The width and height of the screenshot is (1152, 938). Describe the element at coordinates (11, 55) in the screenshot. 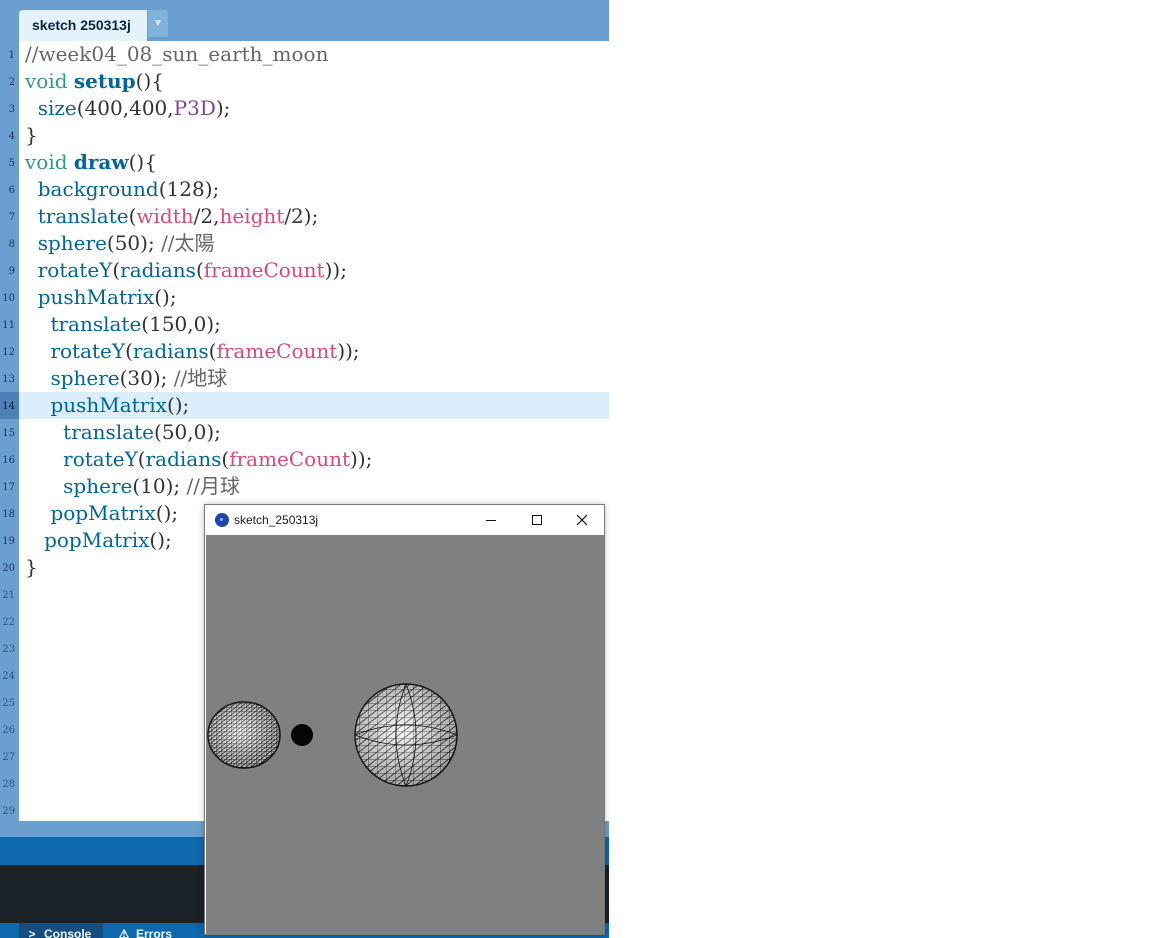

I see `line-number: 1` at that location.